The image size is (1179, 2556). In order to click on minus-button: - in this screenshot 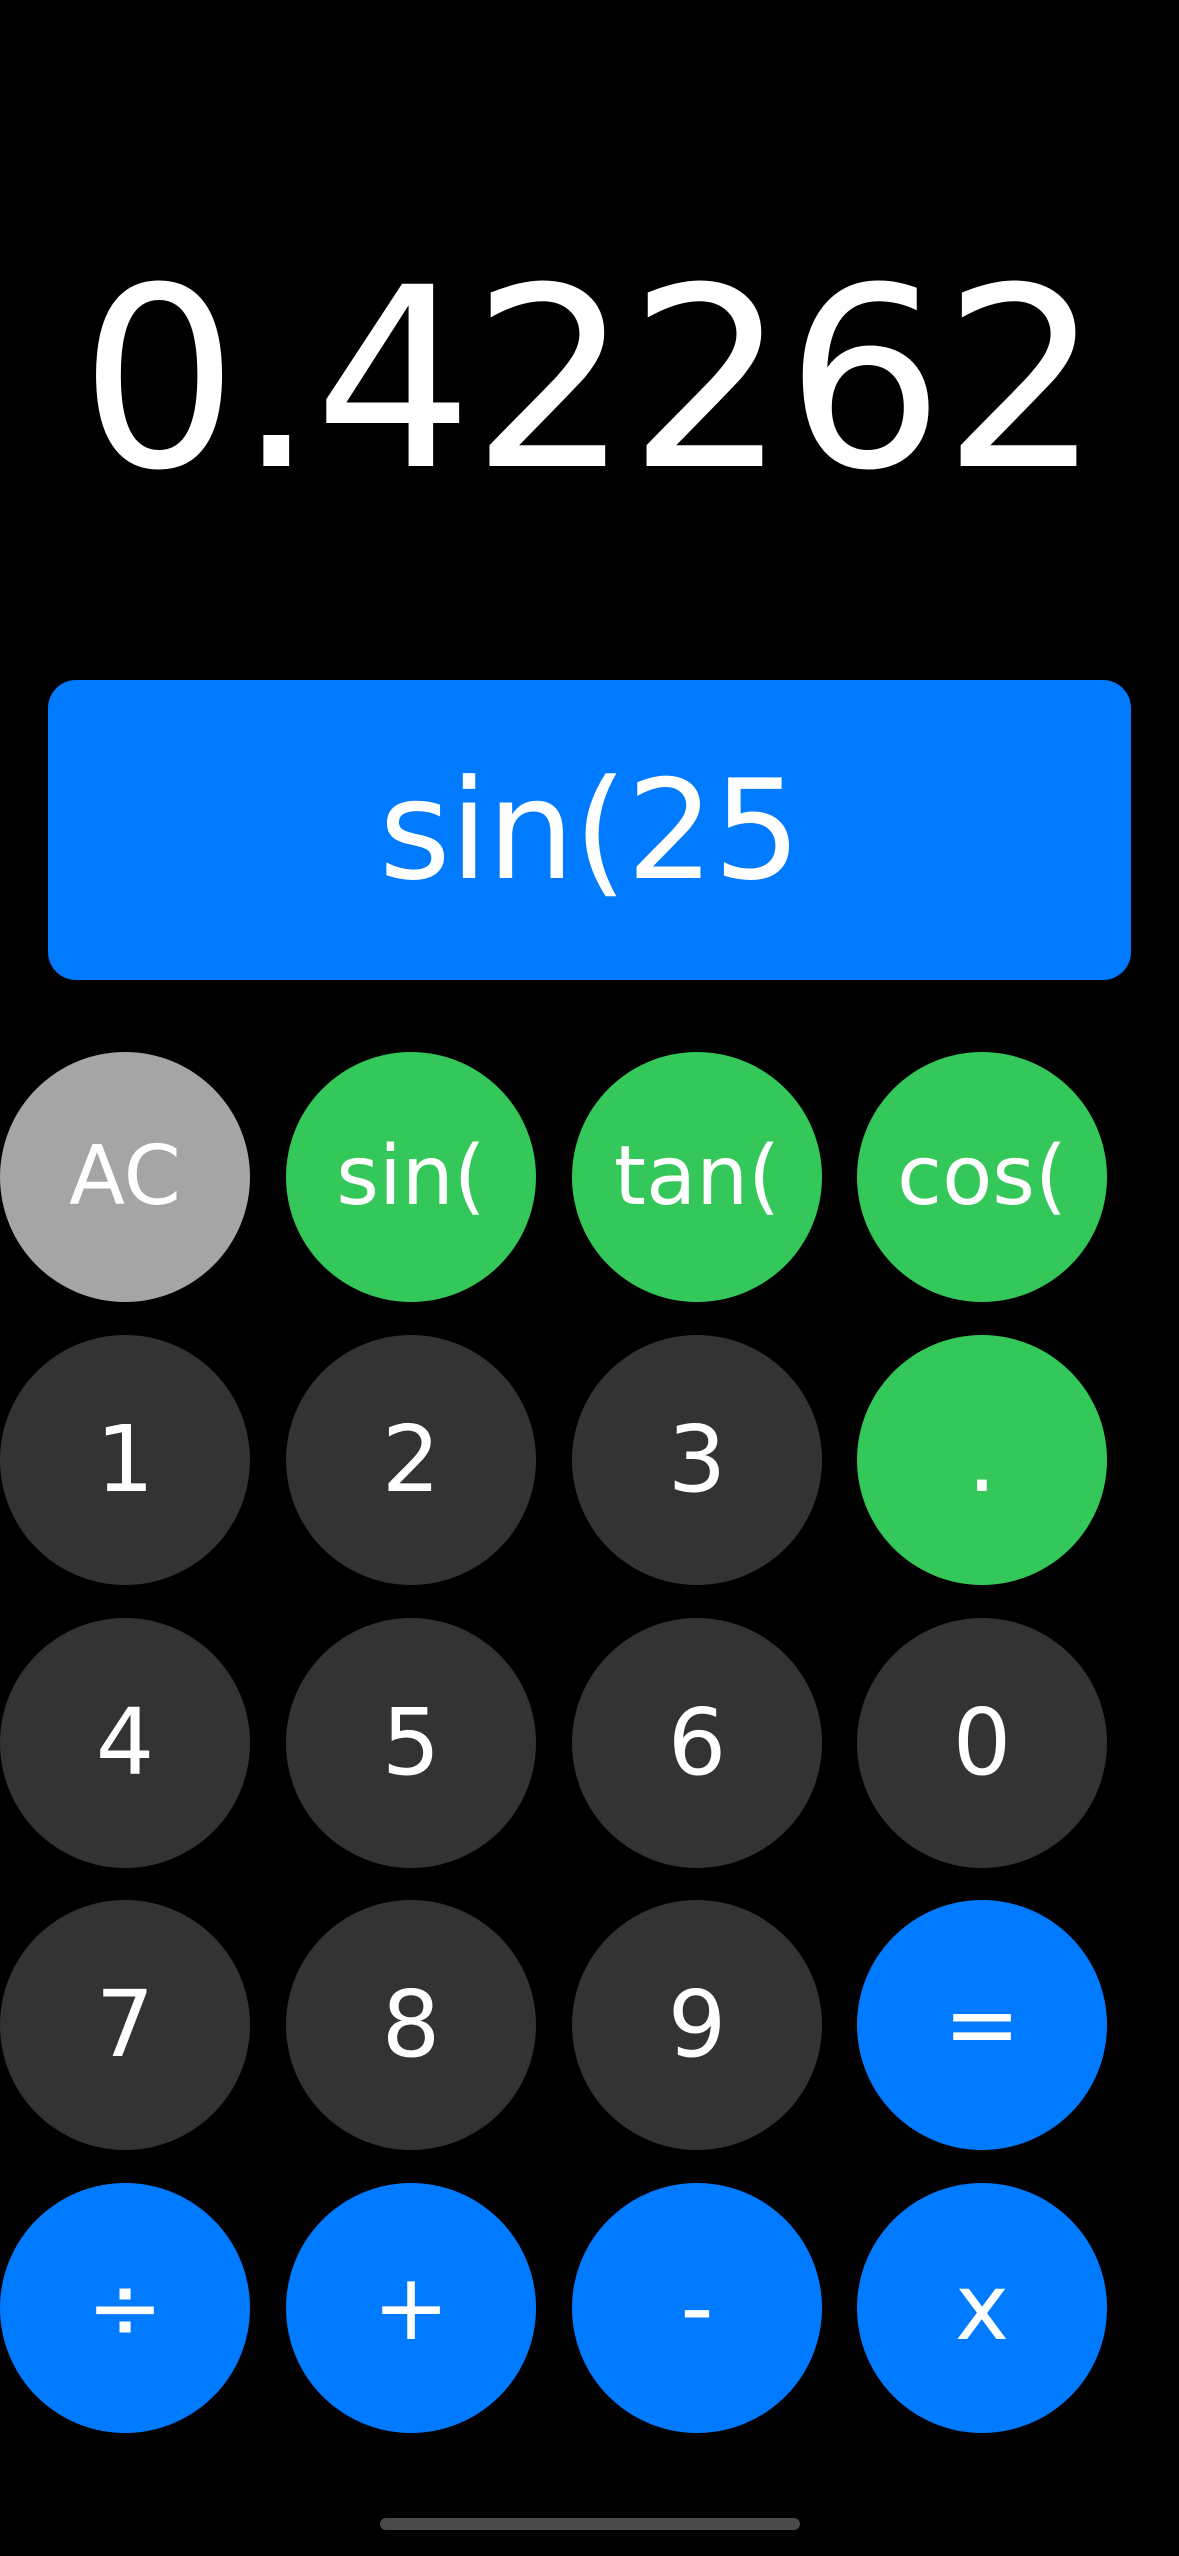, I will do `click(697, 2308)`.